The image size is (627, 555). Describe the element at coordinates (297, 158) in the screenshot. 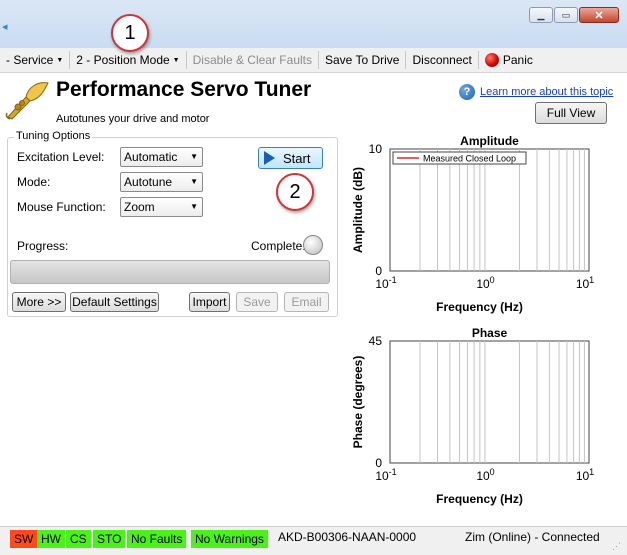

I see `start-label: Start` at that location.